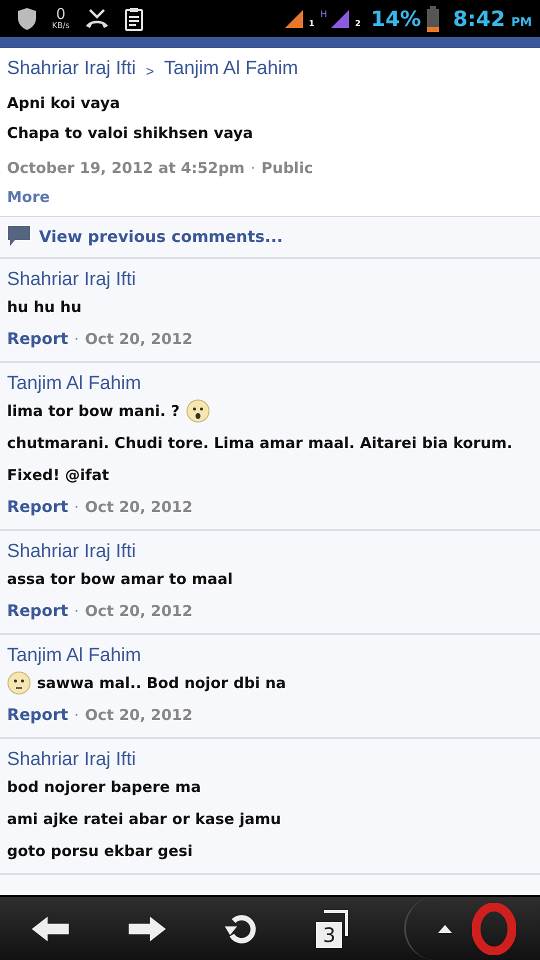 Image resolution: width=540 pixels, height=960 pixels. Describe the element at coordinates (396, 18) in the screenshot. I see `battery-percent: 14%` at that location.